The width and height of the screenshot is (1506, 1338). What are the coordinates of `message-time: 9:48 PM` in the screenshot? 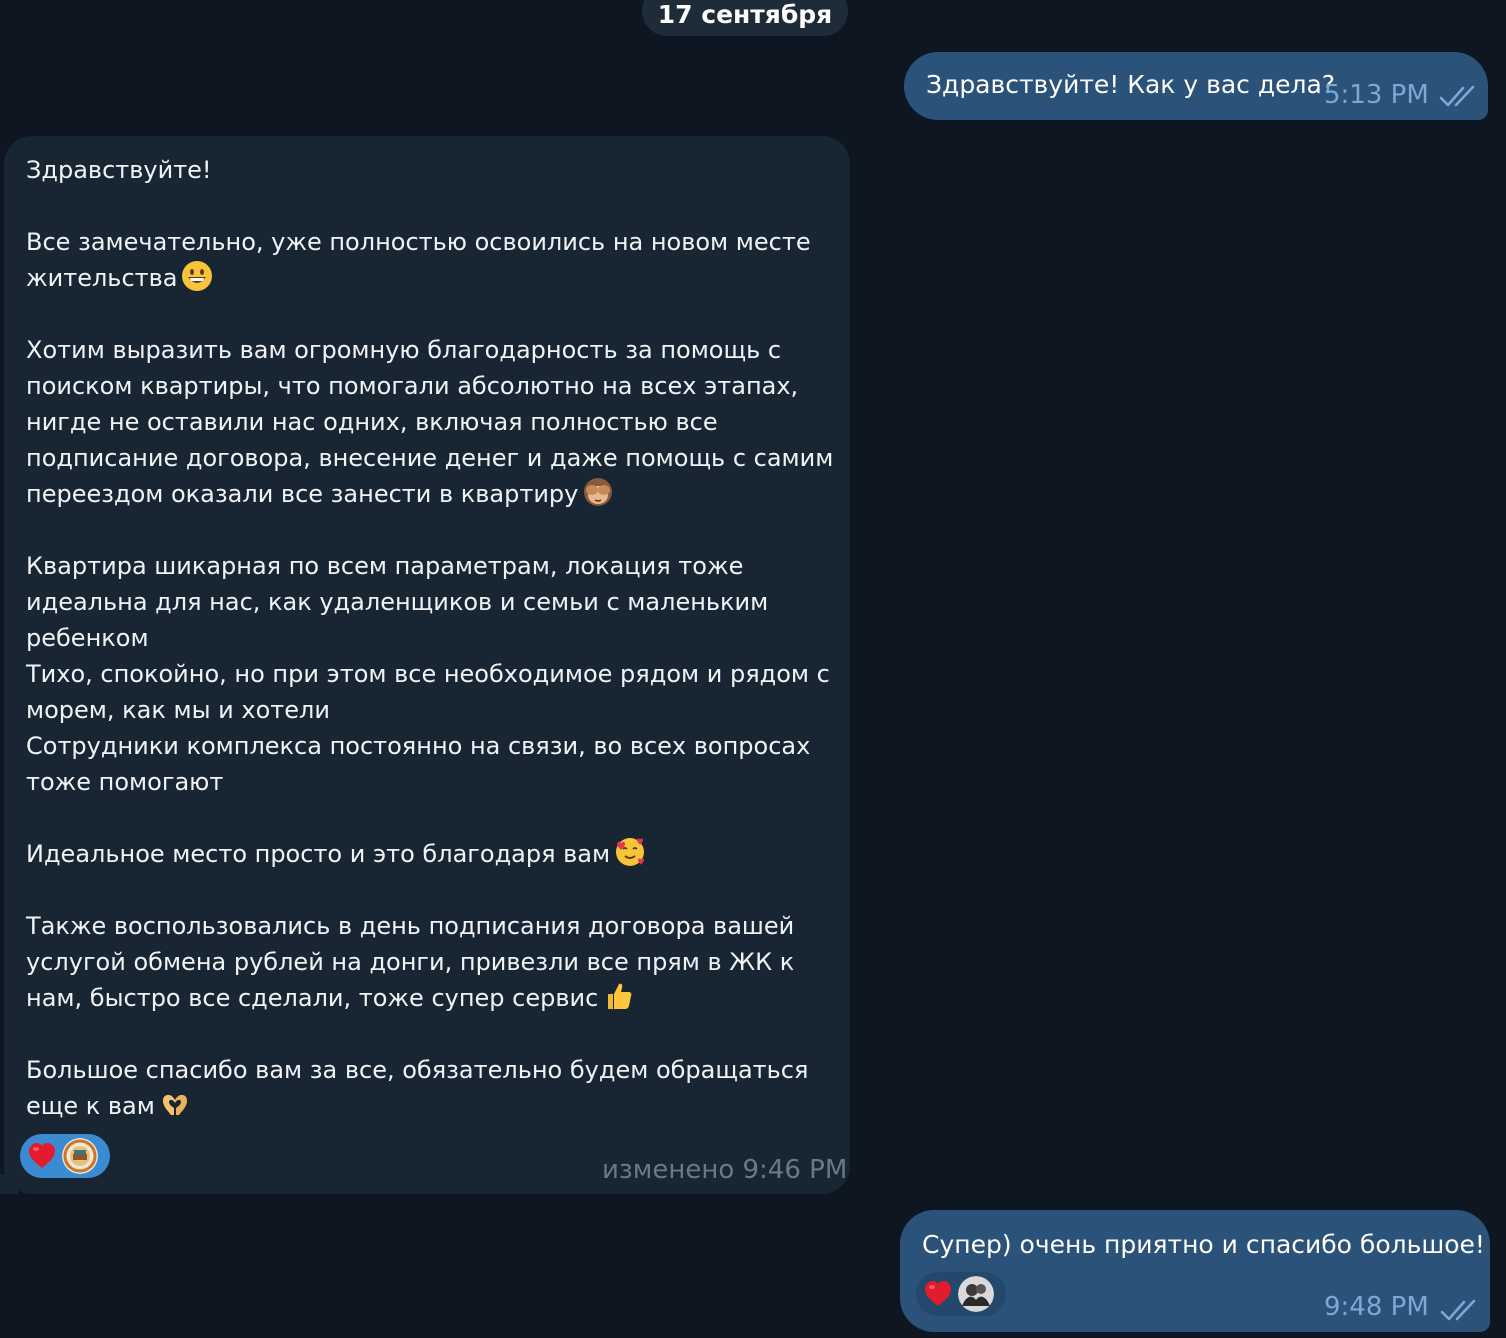 It's located at (1376, 1307).